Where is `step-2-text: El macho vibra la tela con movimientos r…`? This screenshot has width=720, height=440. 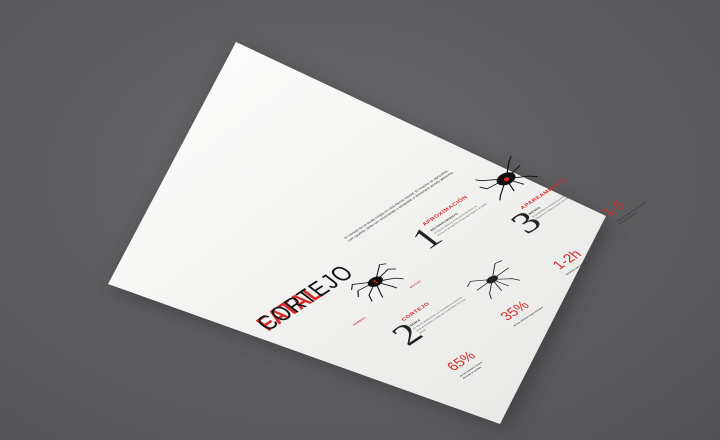
step-2-text: El macho vibra la tela con movimientos r… is located at coordinates (439, 315).